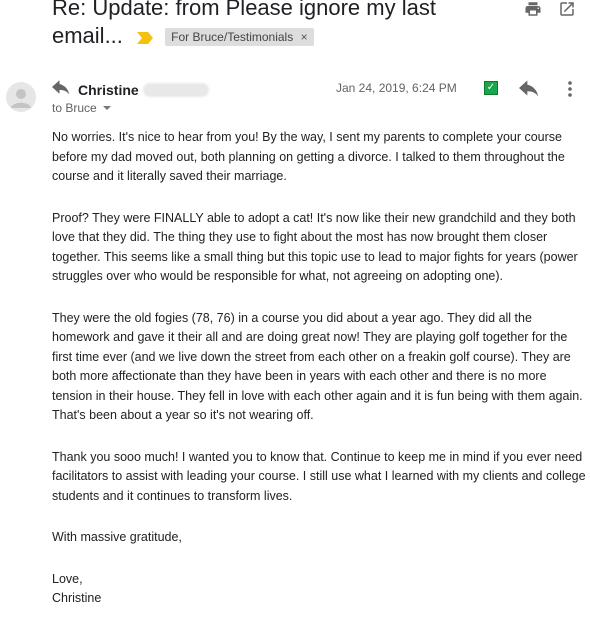 This screenshot has width=590, height=637. Describe the element at coordinates (108, 90) in the screenshot. I see `sender-name: Christine` at that location.